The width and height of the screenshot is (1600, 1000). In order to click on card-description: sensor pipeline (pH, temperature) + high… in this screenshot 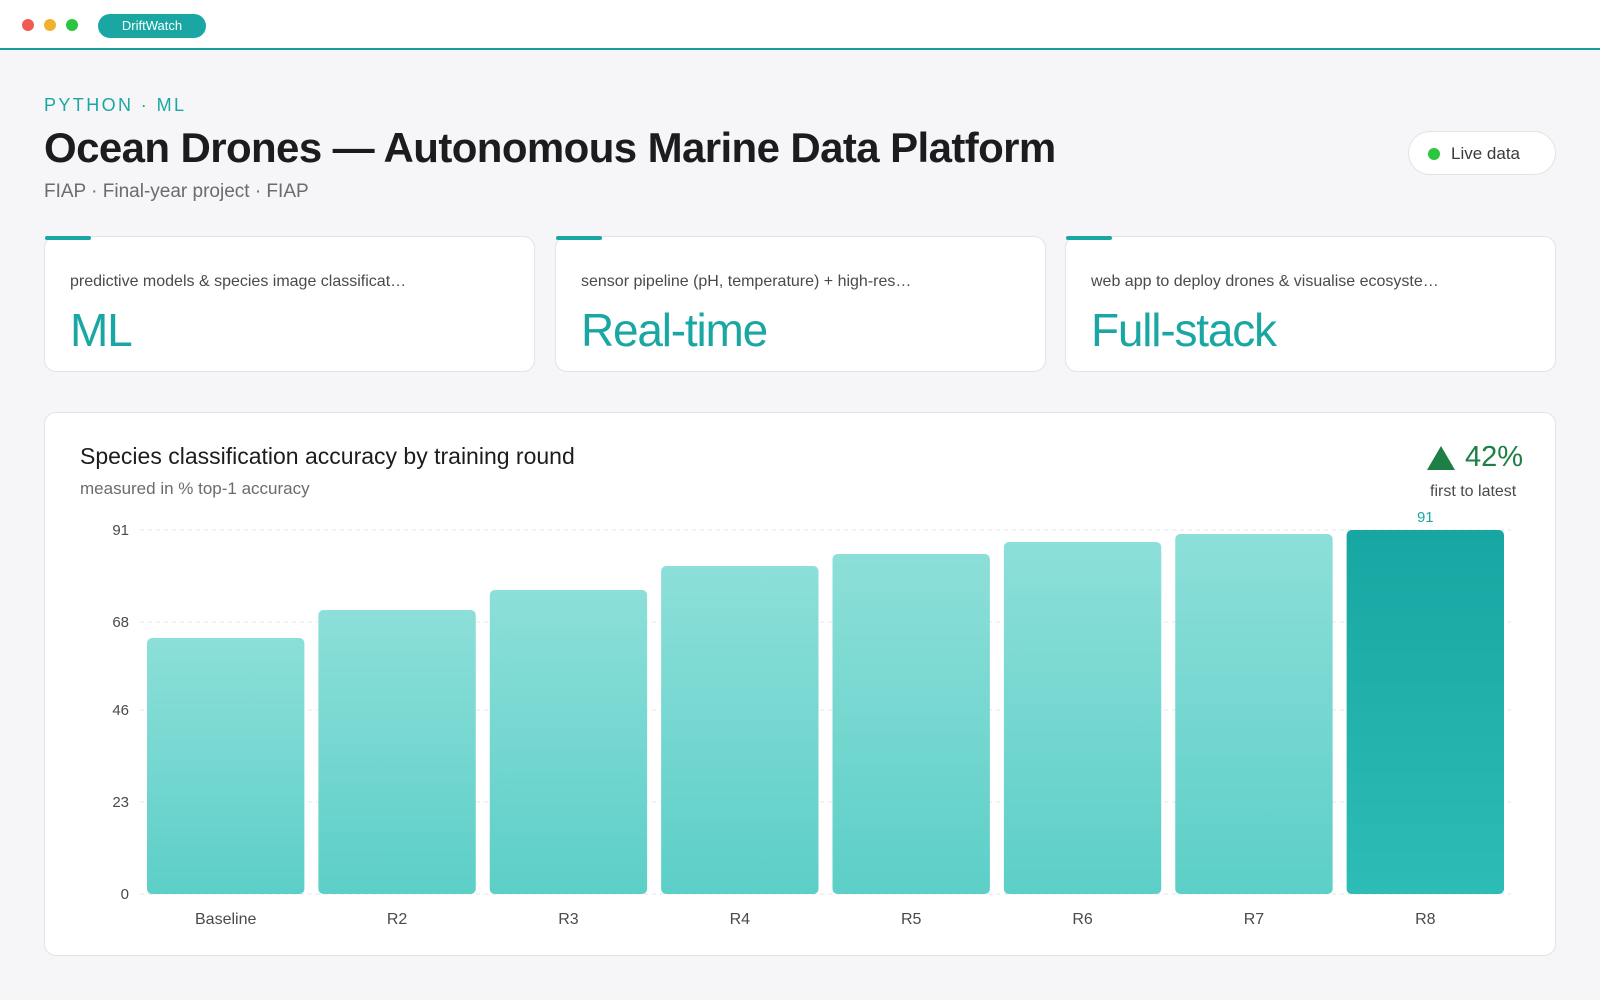, I will do `click(746, 281)`.